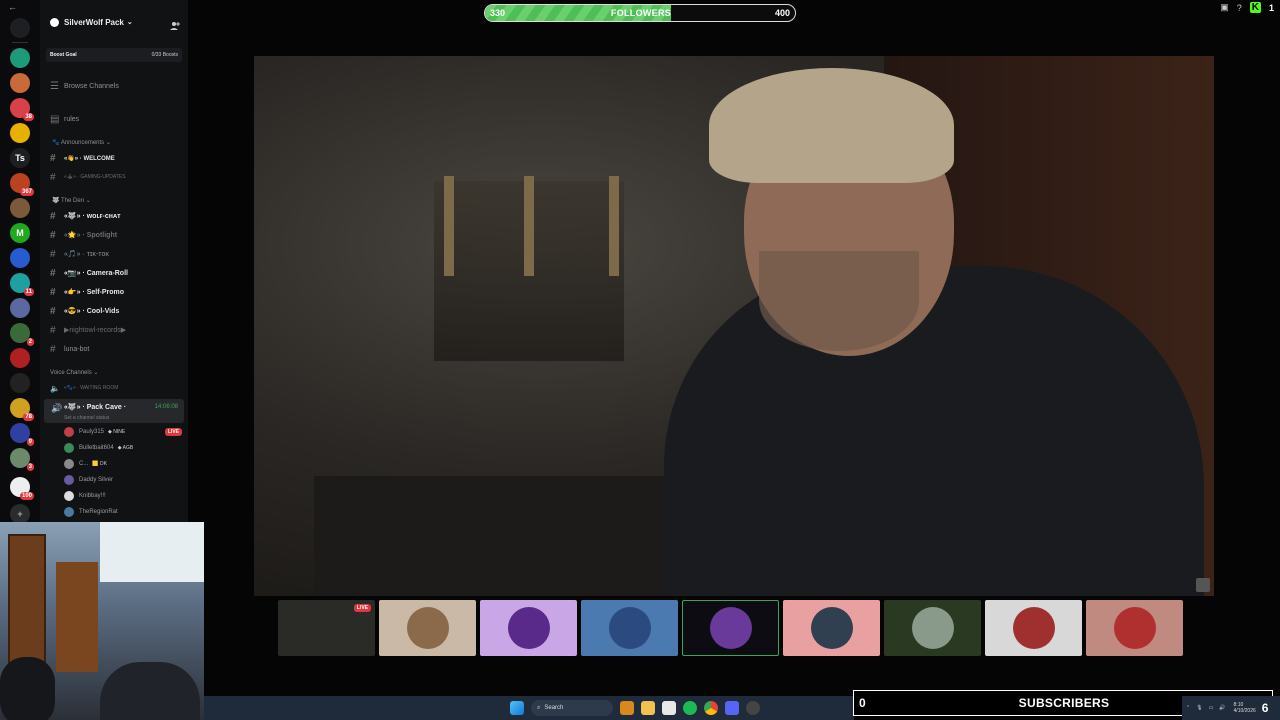 The height and width of the screenshot is (720, 1280). Describe the element at coordinates (117, 273) in the screenshot. I see `channel-camera-roll: # «📷» · Camera-Roll` at that location.